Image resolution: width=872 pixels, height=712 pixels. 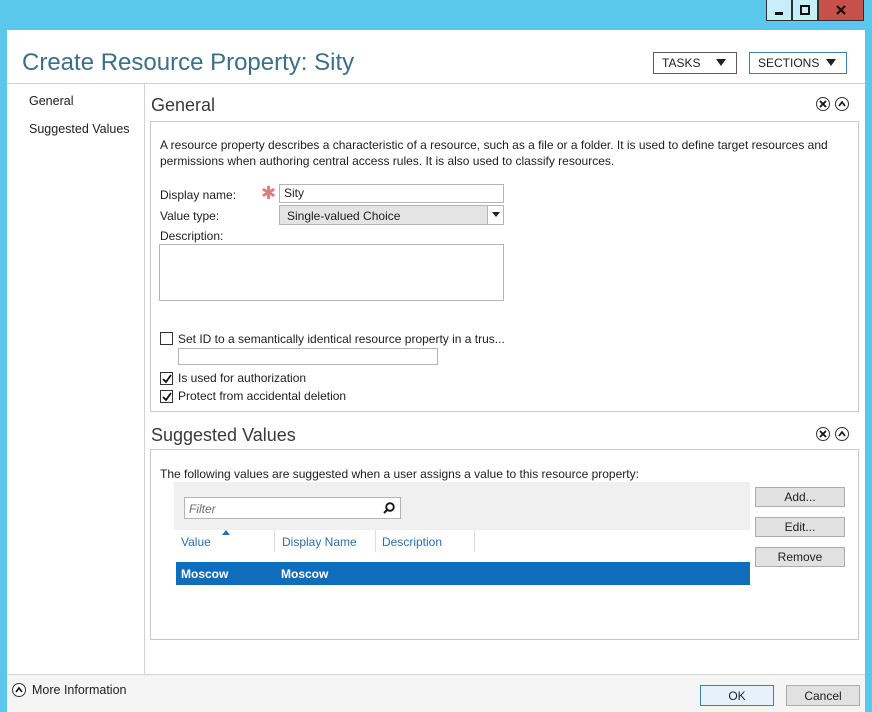 What do you see at coordinates (436, 83) in the screenshot?
I see `header-divider` at bounding box center [436, 83].